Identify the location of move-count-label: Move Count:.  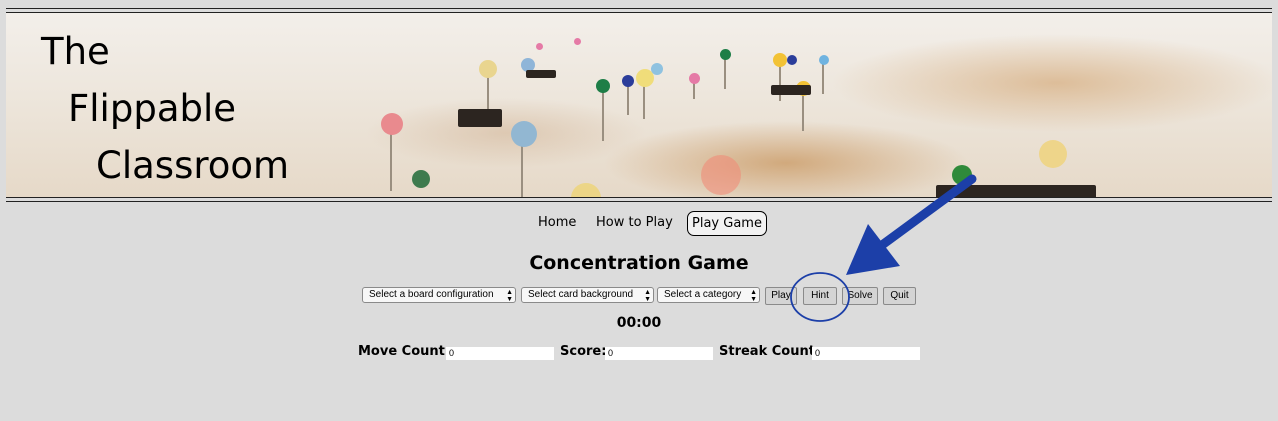
(404, 351).